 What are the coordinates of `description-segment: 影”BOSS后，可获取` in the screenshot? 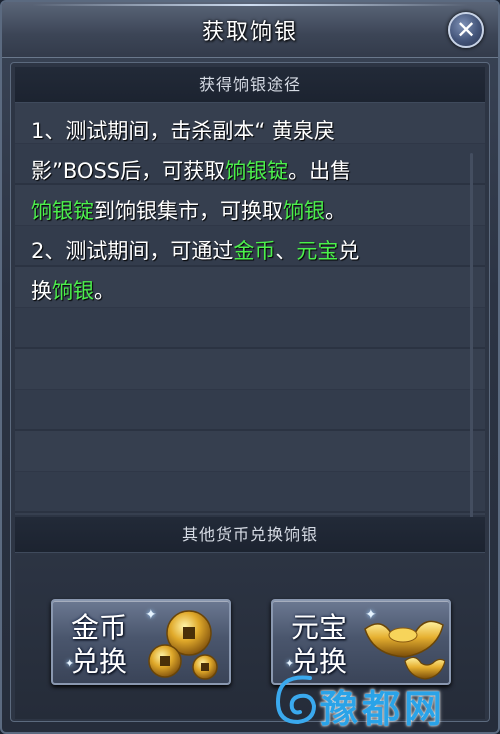 It's located at (128, 171).